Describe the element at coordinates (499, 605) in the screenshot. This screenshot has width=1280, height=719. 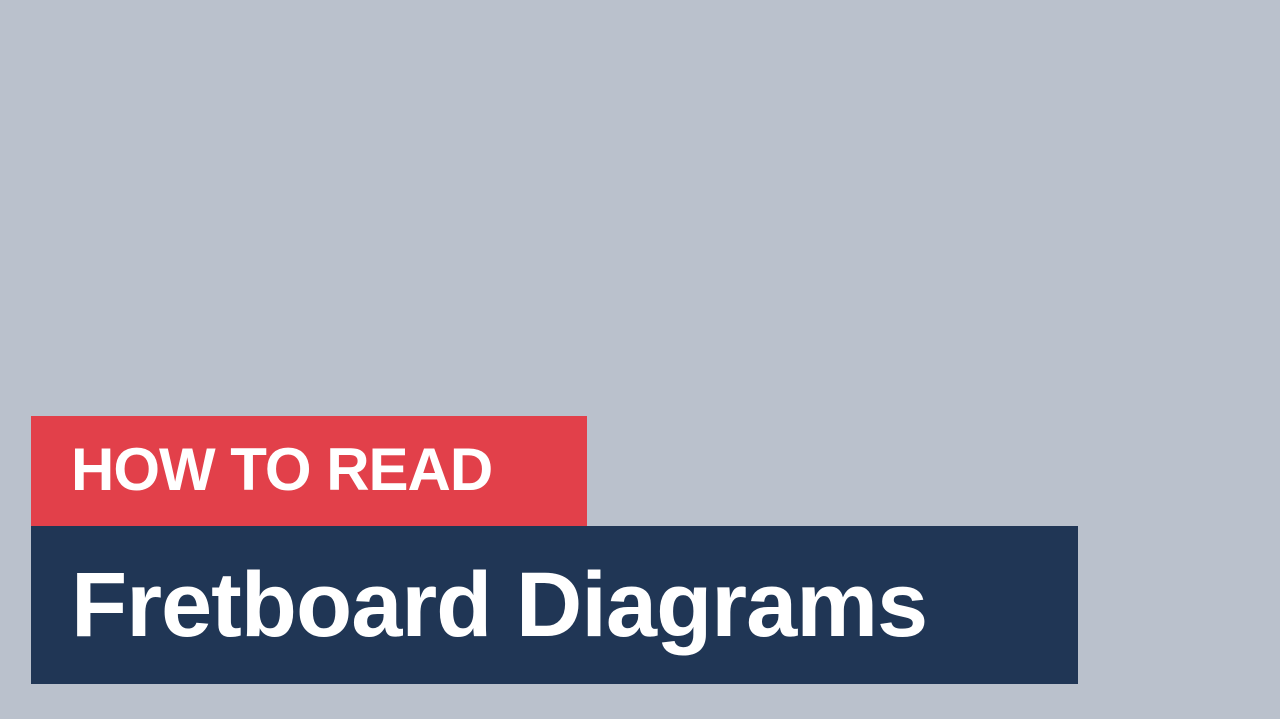
I see `headline-text: Fretboard Diagrams` at that location.